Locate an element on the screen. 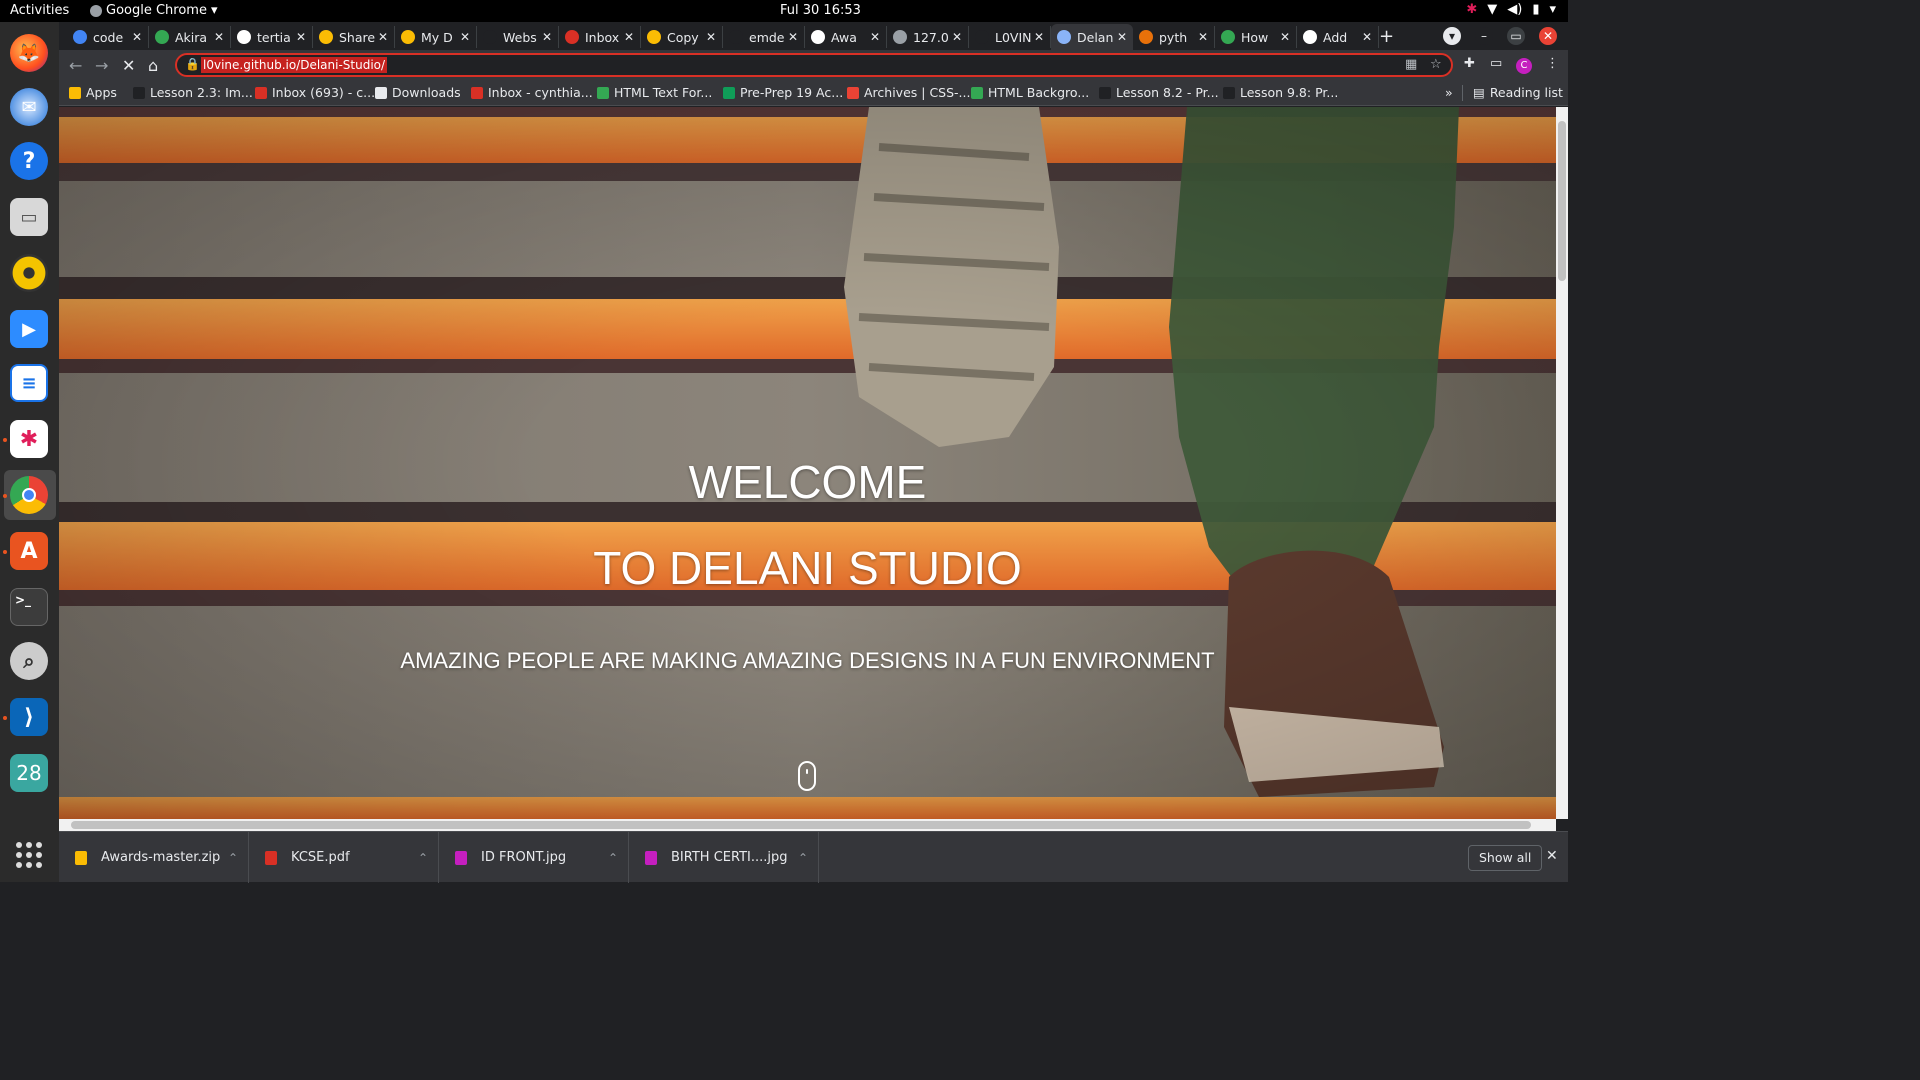 This screenshot has width=1920, height=1080. slack-icon: ✱ is located at coordinates (29, 439).